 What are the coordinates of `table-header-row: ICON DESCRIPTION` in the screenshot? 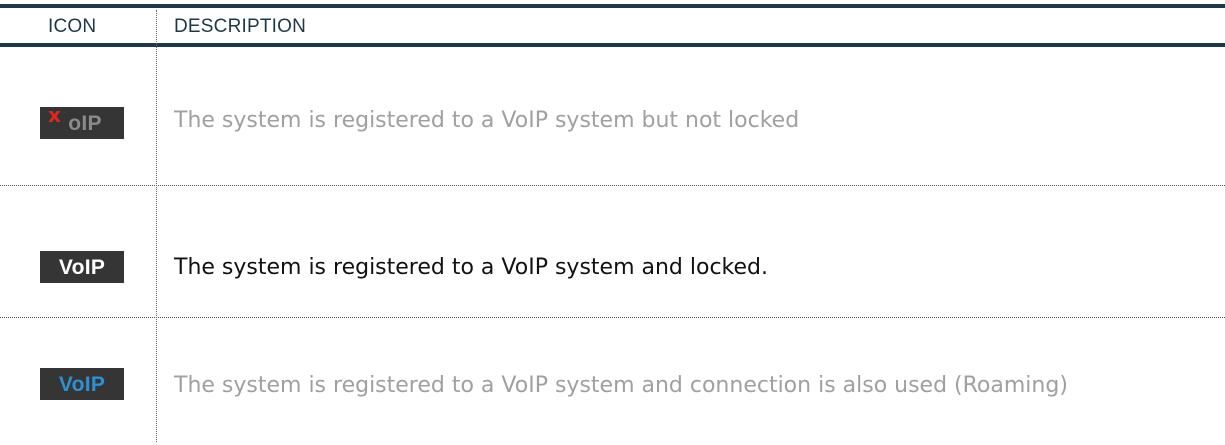 It's located at (612, 25).